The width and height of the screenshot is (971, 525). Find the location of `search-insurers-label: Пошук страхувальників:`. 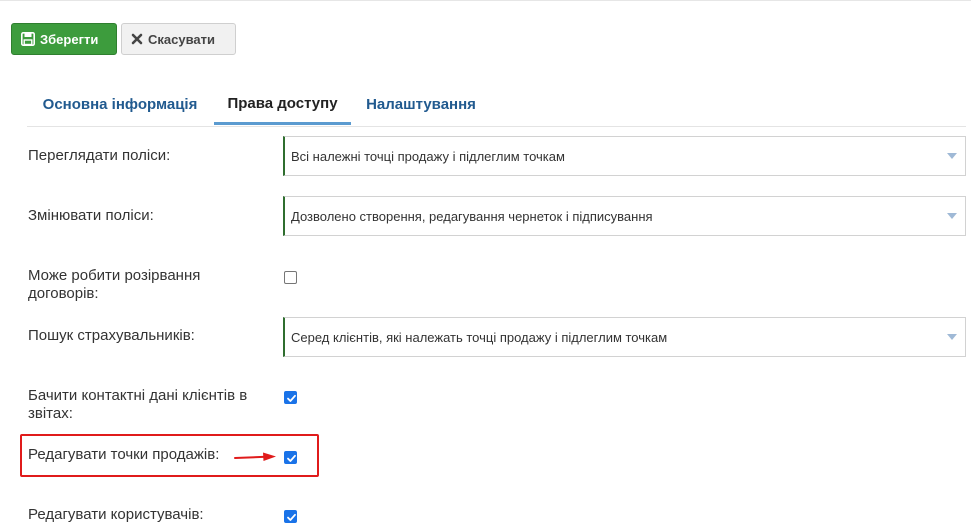

search-insurers-label: Пошук страхувальників: is located at coordinates (111, 335).